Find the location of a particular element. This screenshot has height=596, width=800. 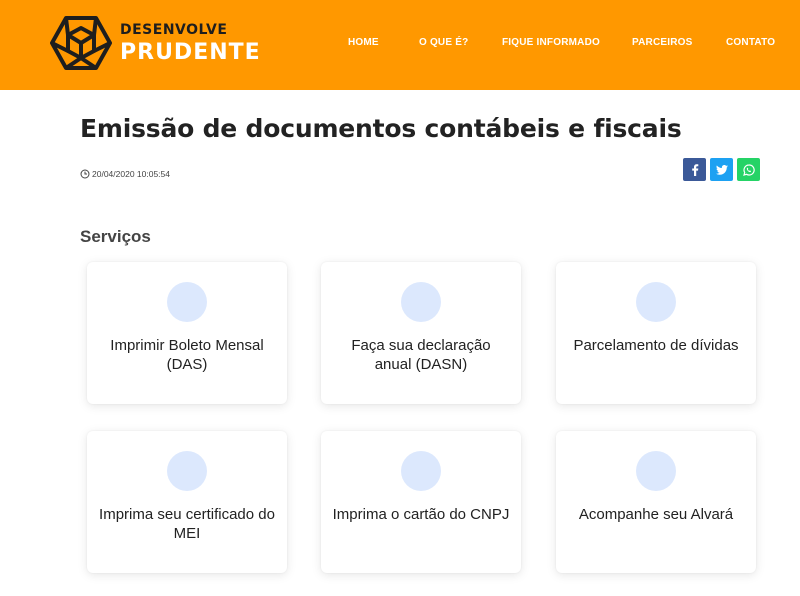

twitter-icon is located at coordinates (721, 169).